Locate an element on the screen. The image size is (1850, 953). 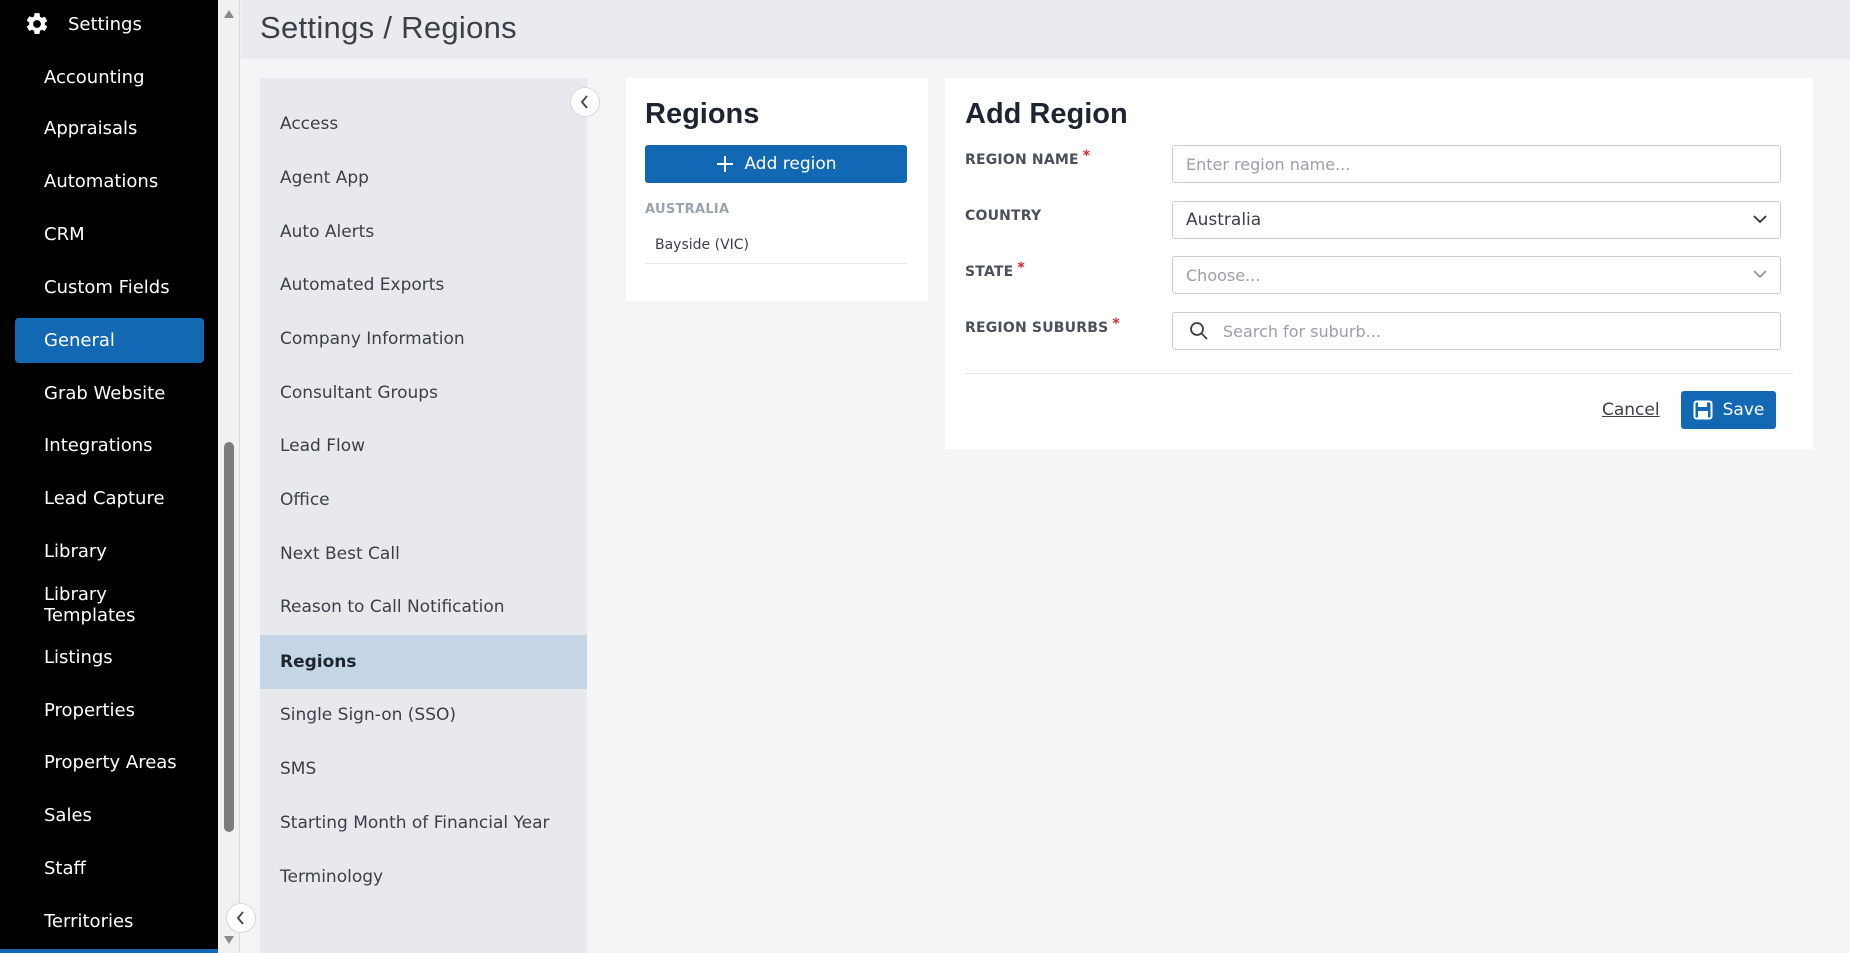
collapse-sidebar-button is located at coordinates (241, 918).